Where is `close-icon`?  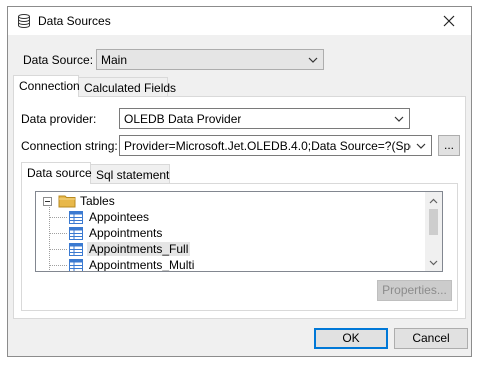 close-icon is located at coordinates (449, 21).